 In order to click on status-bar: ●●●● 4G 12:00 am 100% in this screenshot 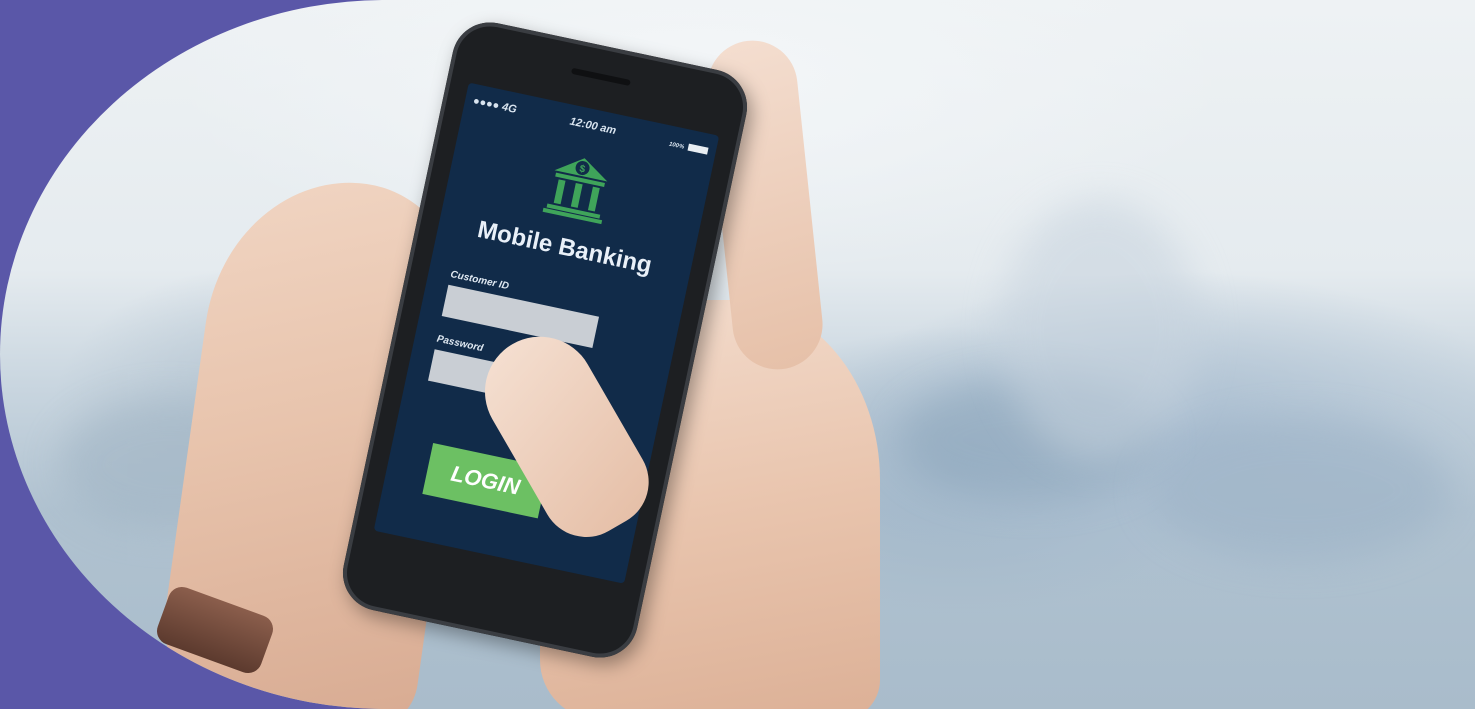, I will do `click(590, 126)`.